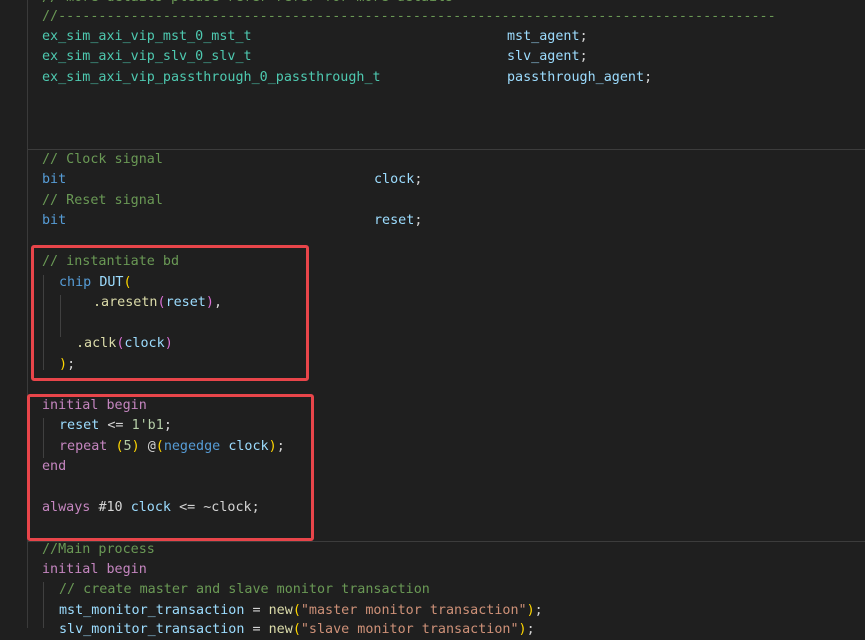 This screenshot has height=640, width=865. What do you see at coordinates (543, 36) in the screenshot?
I see `identifier-token: mst_agent` at bounding box center [543, 36].